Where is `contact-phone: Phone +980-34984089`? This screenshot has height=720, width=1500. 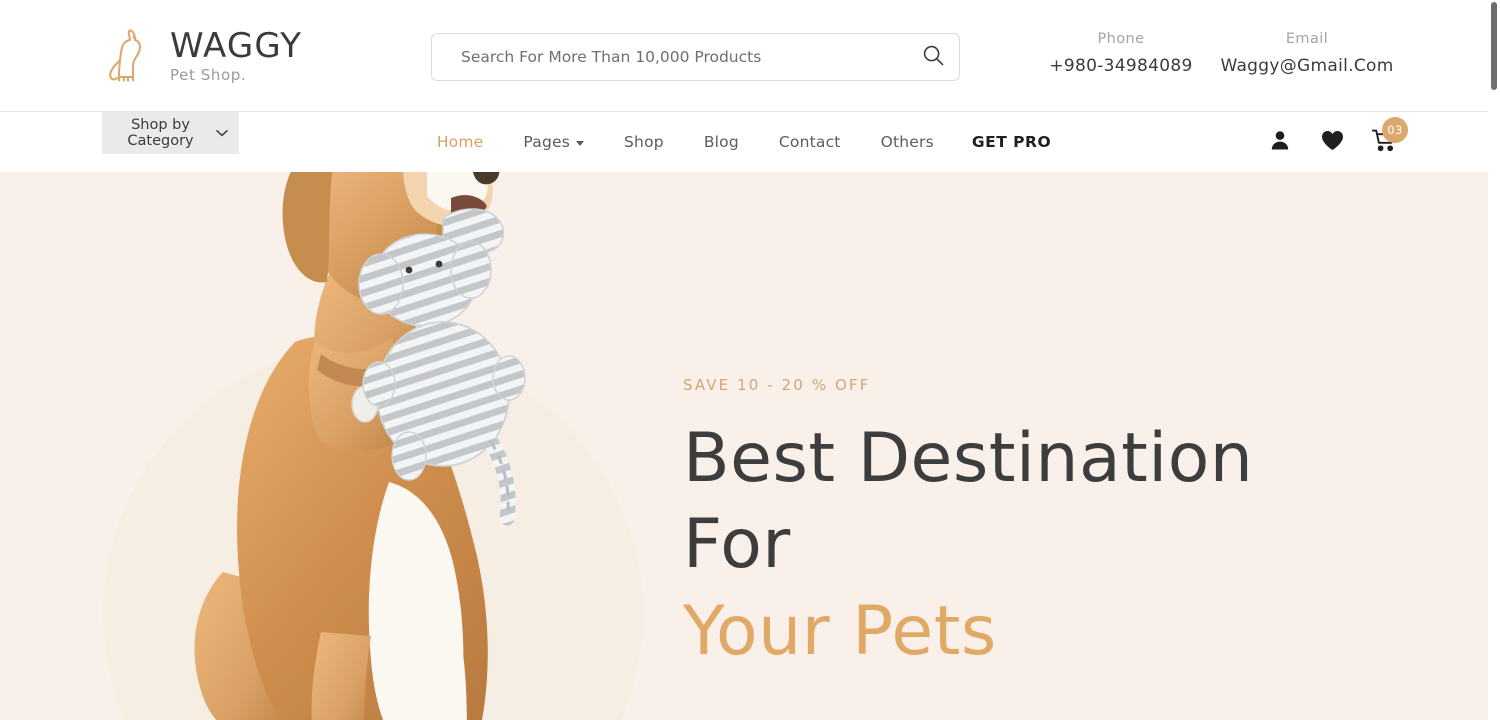 contact-phone: Phone +980-34984089 is located at coordinates (1121, 53).